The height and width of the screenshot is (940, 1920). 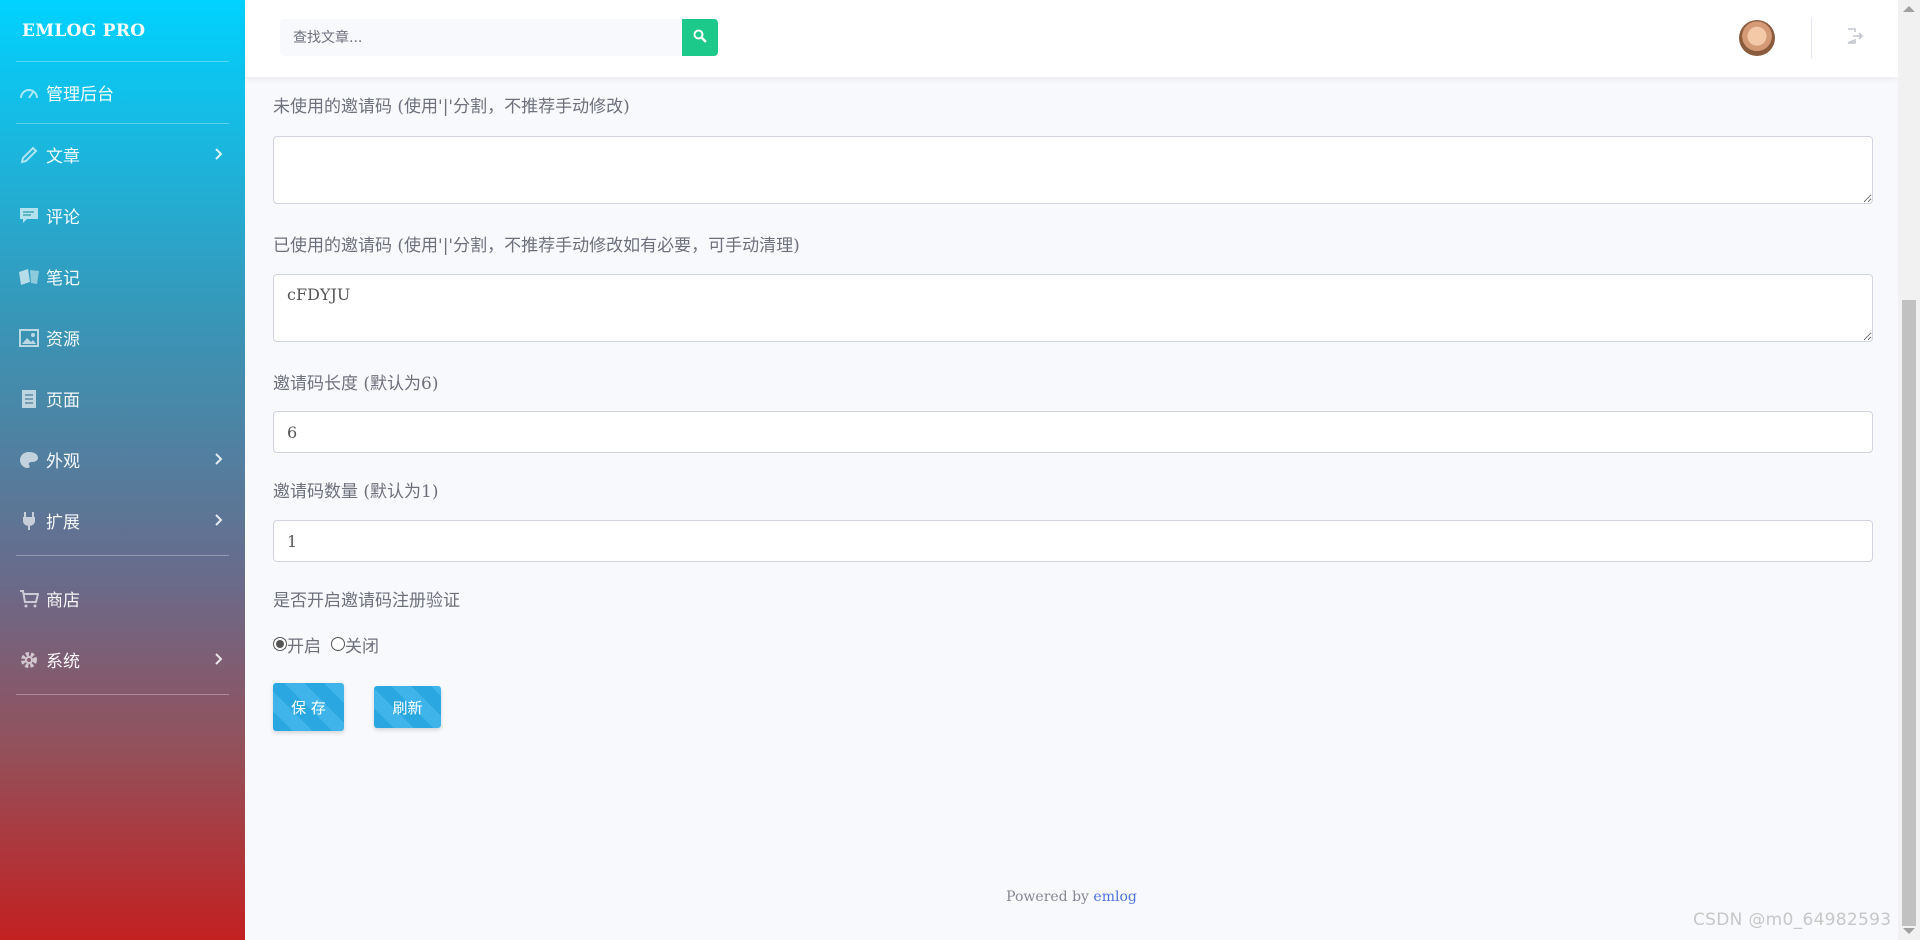 I want to click on sidebar-item-resources: 资源, so click(x=122, y=337).